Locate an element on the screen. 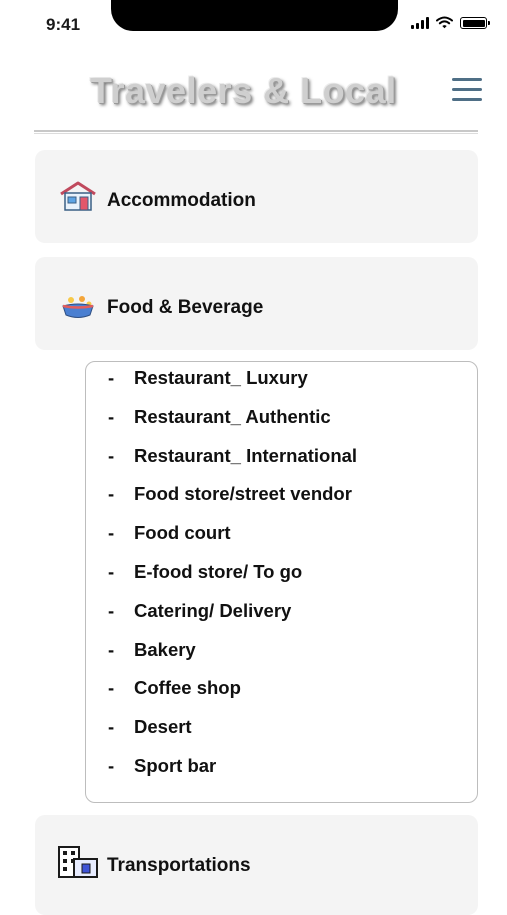  submenu-item-food-store: - Food store/street vendor is located at coordinates (230, 494).